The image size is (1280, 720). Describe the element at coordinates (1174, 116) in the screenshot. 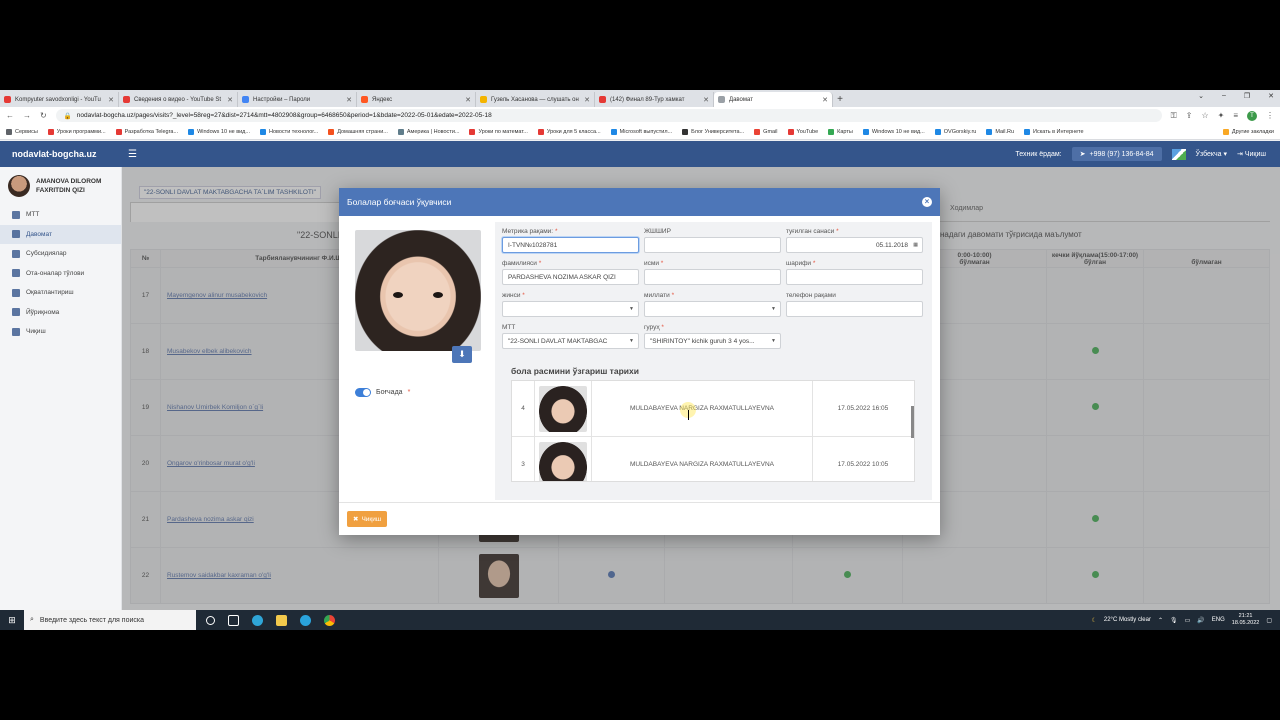

I see `key-icon: ⚿` at that location.